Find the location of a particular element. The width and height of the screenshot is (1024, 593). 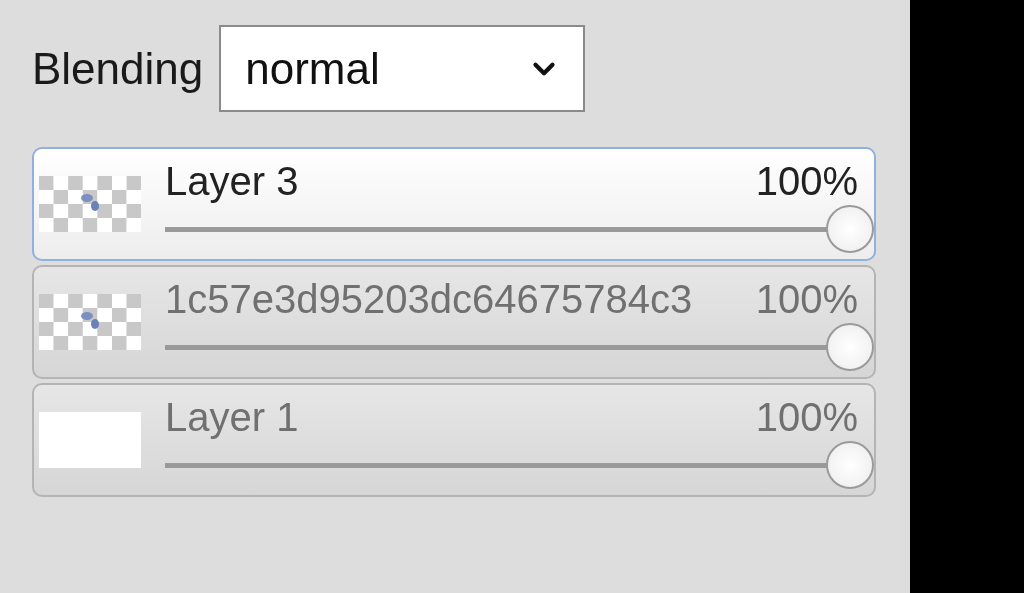

blending-label: Blending is located at coordinates (118, 68).